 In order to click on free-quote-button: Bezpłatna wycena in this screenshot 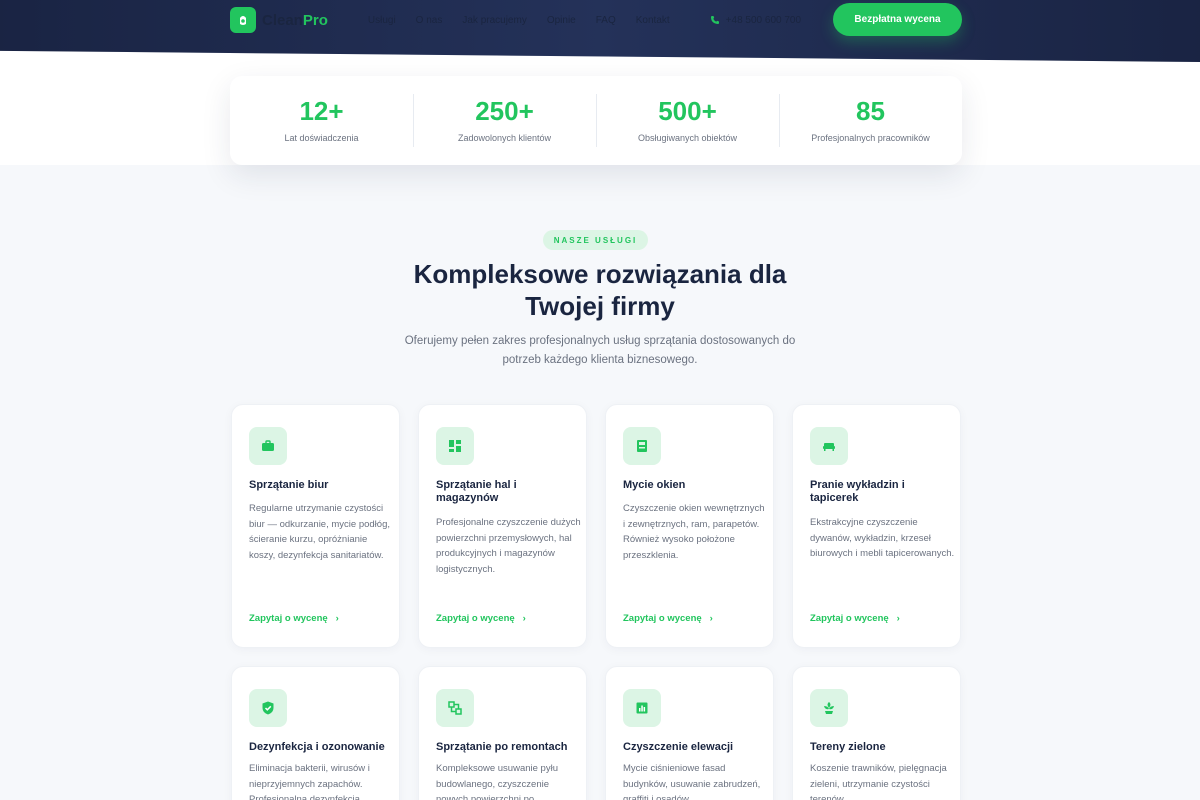, I will do `click(897, 19)`.